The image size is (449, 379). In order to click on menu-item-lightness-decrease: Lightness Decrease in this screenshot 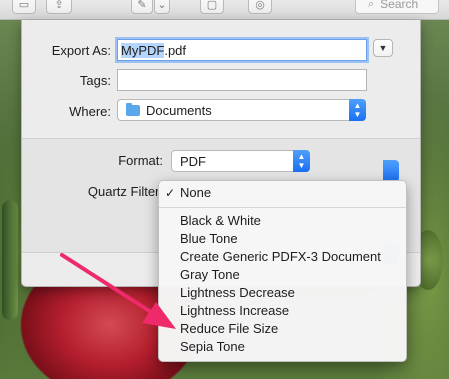, I will do `click(282, 293)`.